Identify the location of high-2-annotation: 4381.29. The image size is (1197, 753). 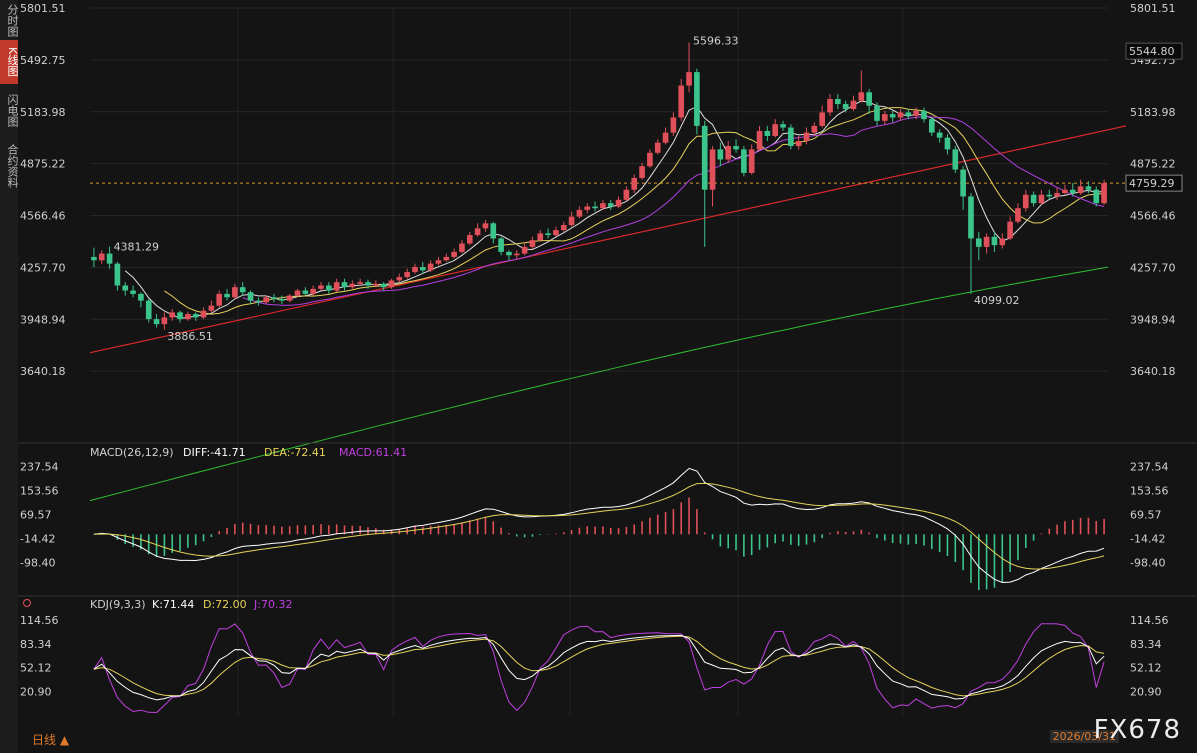
(137, 247).